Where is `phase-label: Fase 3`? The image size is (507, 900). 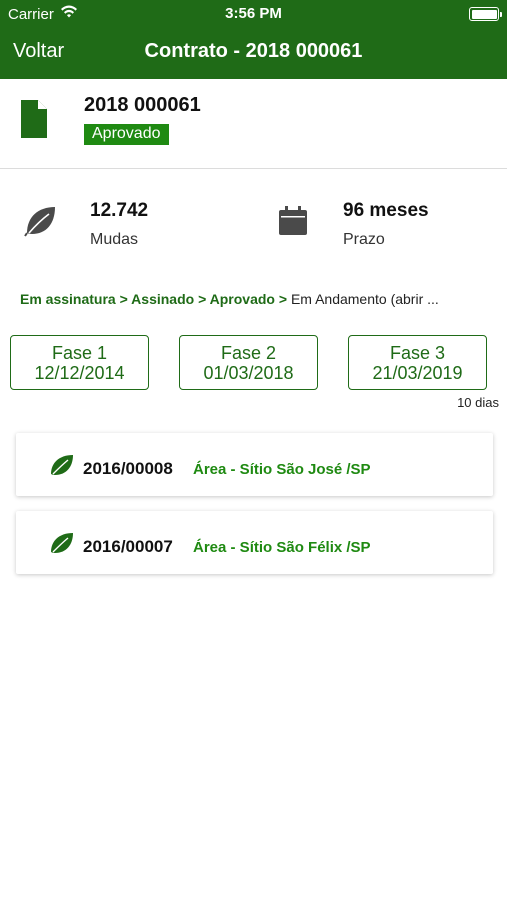
phase-label: Fase 3 is located at coordinates (417, 353).